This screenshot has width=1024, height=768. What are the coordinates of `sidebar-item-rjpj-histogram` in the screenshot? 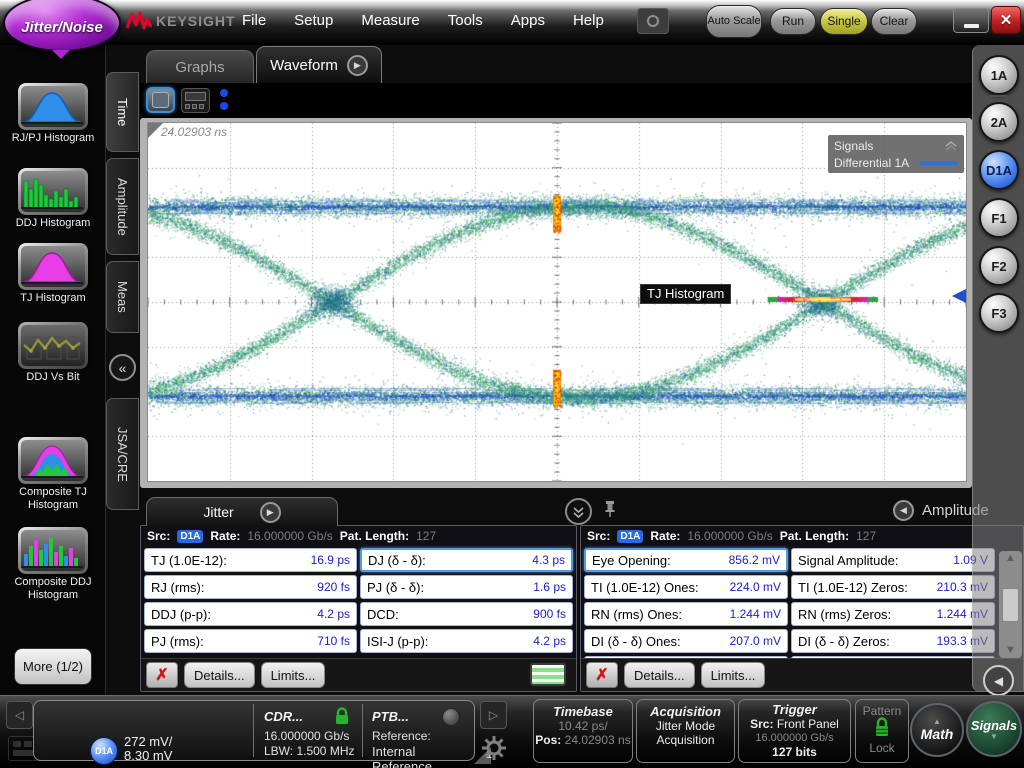 It's located at (53, 106).